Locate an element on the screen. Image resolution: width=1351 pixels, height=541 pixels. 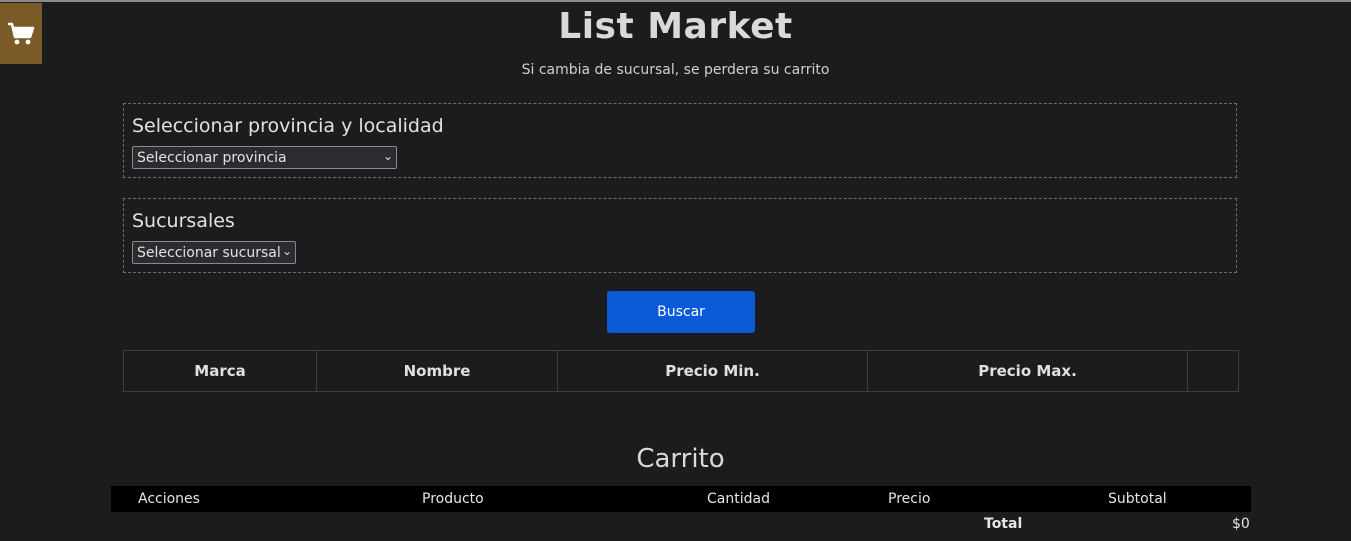
branches-legend: Sucursales is located at coordinates (183, 221).